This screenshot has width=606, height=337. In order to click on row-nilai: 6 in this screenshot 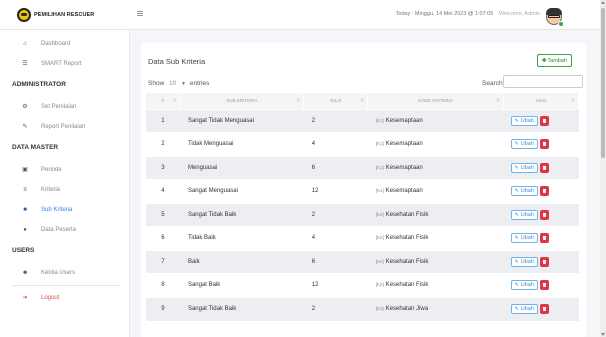, I will do `click(335, 261)`.